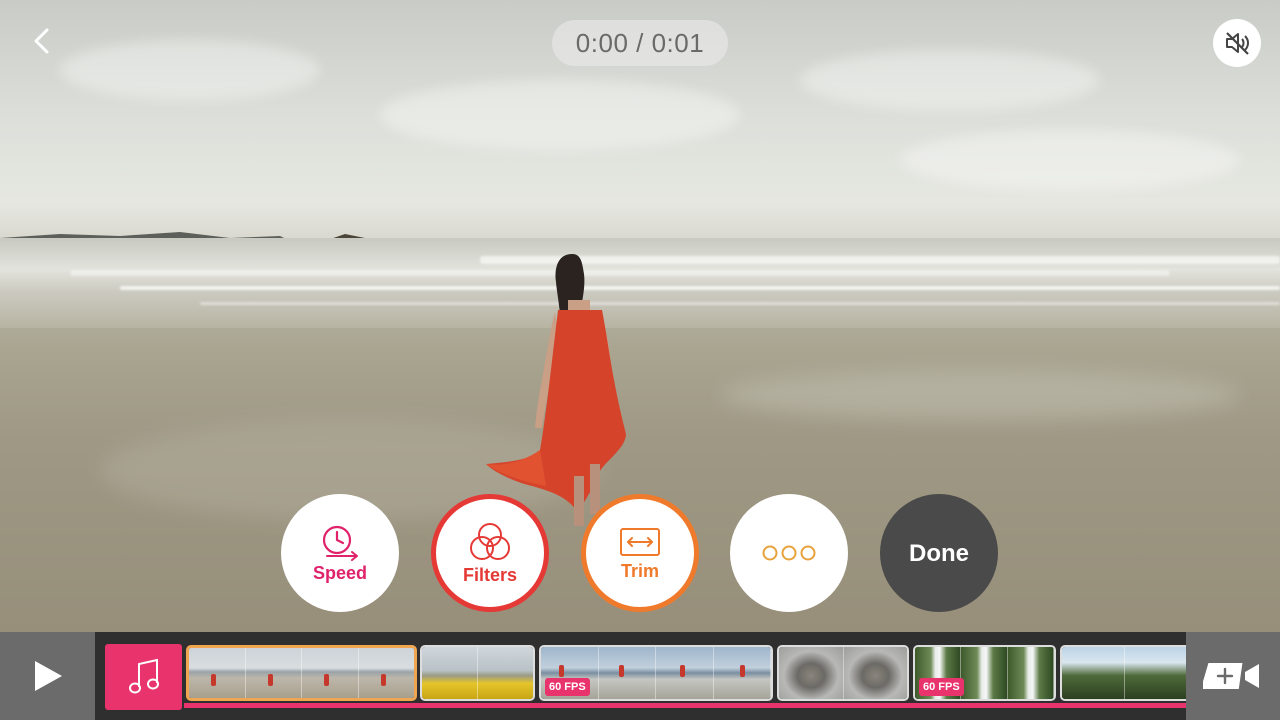  I want to click on done-label: Done, so click(939, 553).